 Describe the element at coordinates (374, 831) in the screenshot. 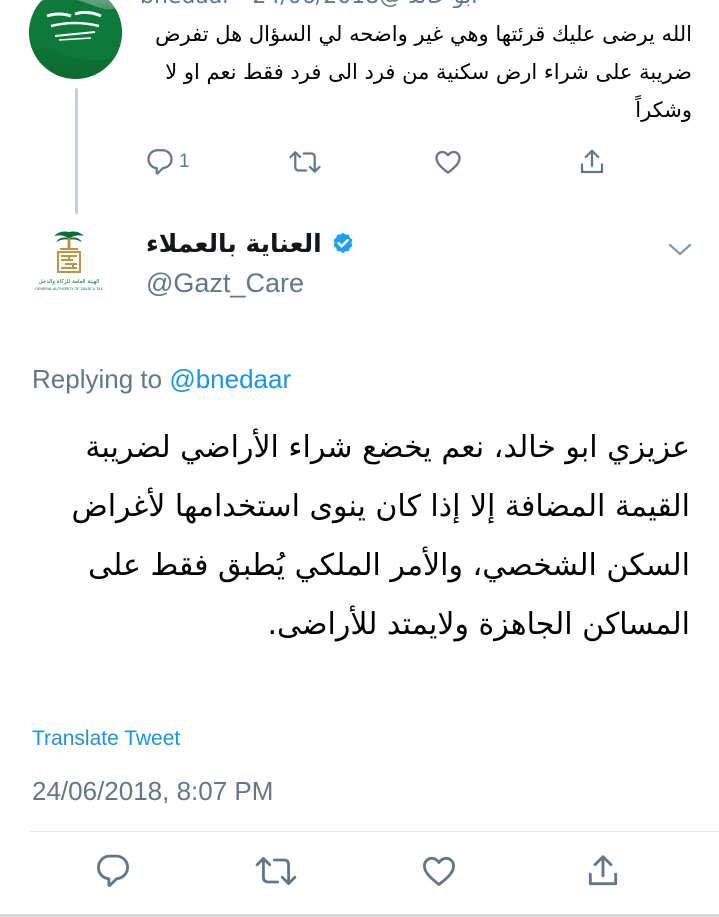

I see `divider` at that location.